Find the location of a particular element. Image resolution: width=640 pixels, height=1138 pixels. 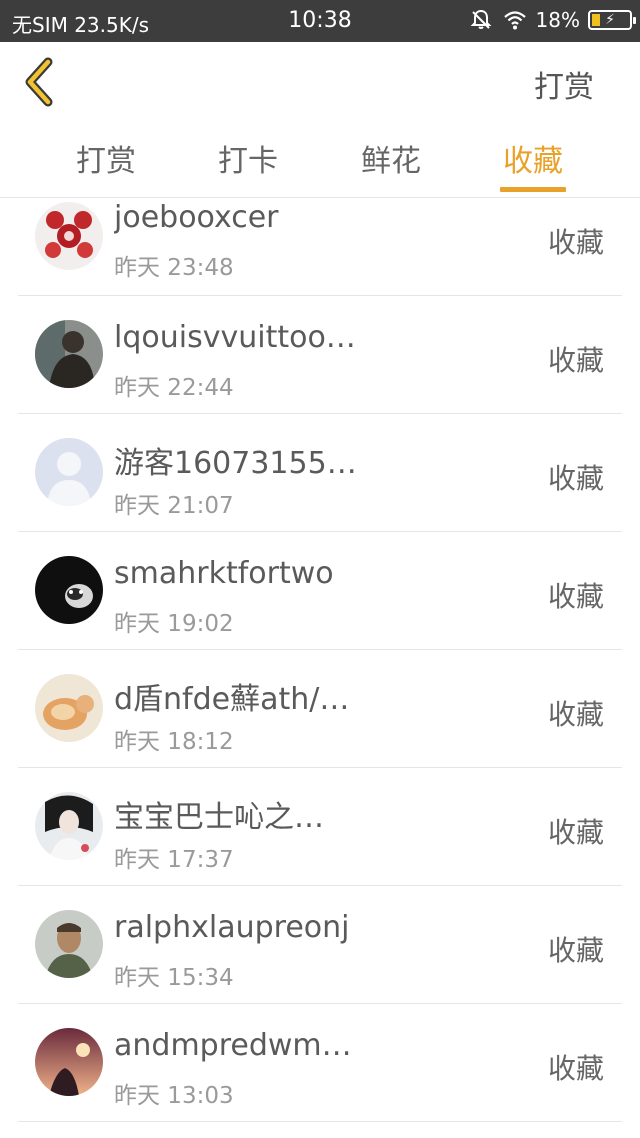

soldier-avatar is located at coordinates (69, 944).